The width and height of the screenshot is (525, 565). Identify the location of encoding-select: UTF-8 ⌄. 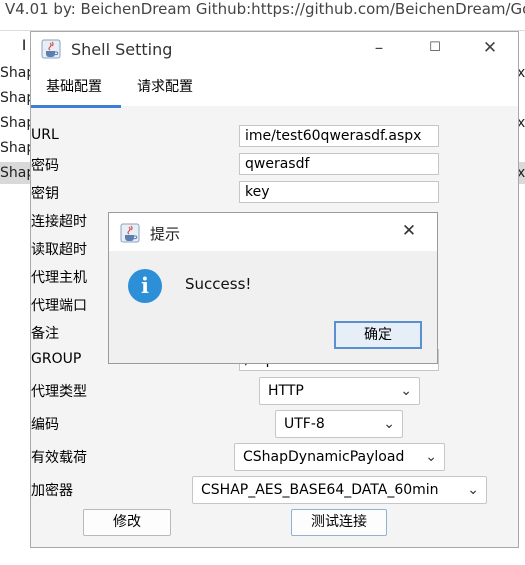
(339, 424).